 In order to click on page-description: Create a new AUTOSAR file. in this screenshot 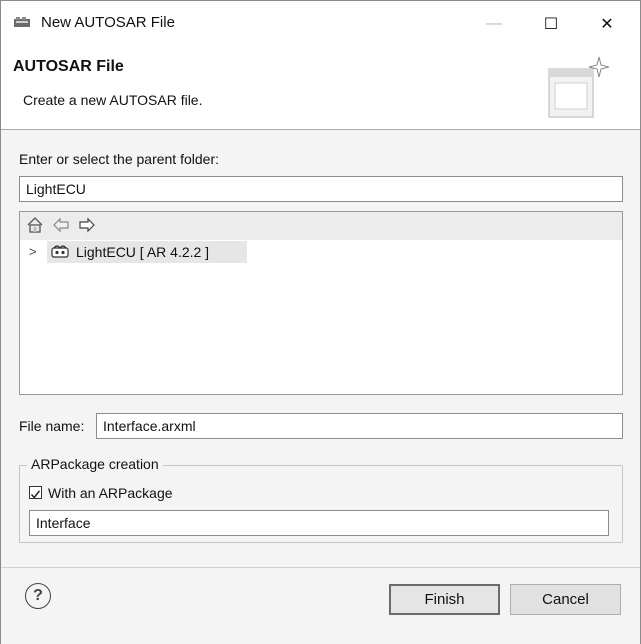, I will do `click(113, 100)`.